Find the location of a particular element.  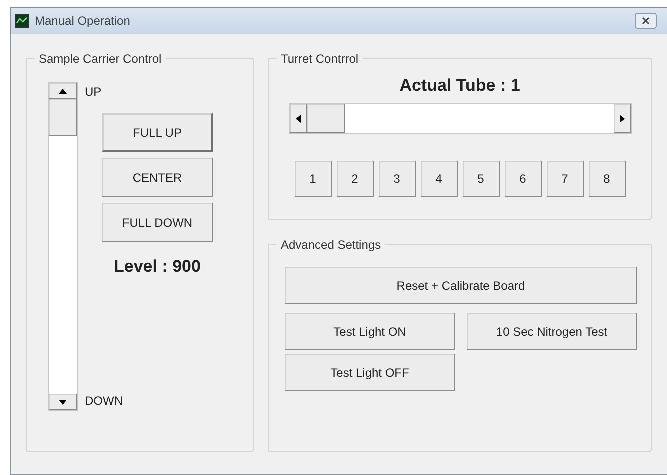

tube-button: 8 is located at coordinates (607, 179).